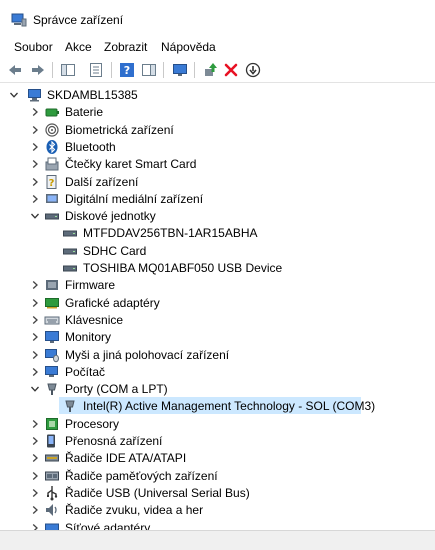  I want to click on tree-item-label: Řadiče IDE ATA/ATAPI, so click(126, 458).